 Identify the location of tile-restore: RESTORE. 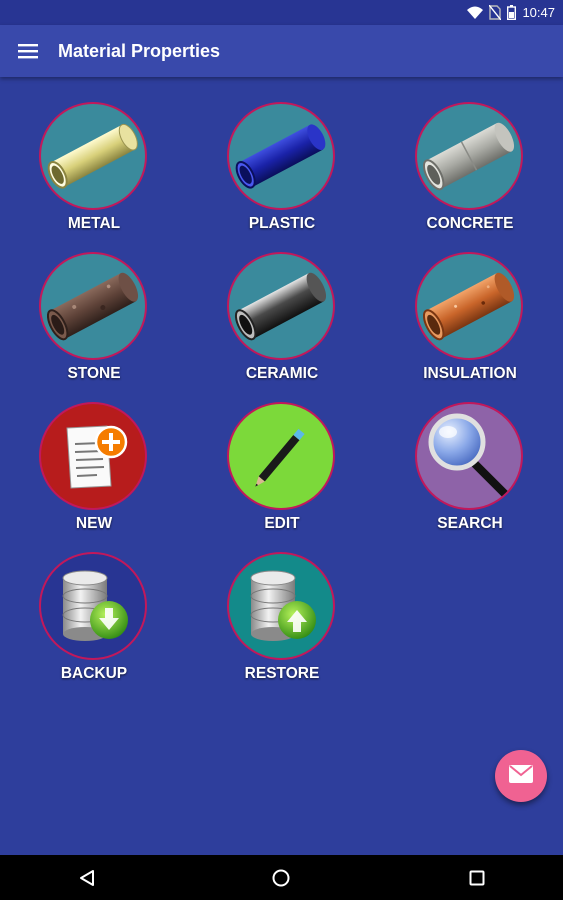
(282, 622).